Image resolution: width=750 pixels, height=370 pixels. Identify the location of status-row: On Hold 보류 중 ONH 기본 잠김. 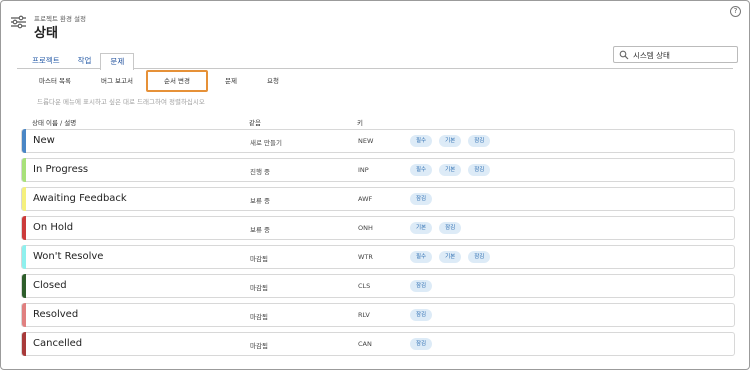
(378, 228).